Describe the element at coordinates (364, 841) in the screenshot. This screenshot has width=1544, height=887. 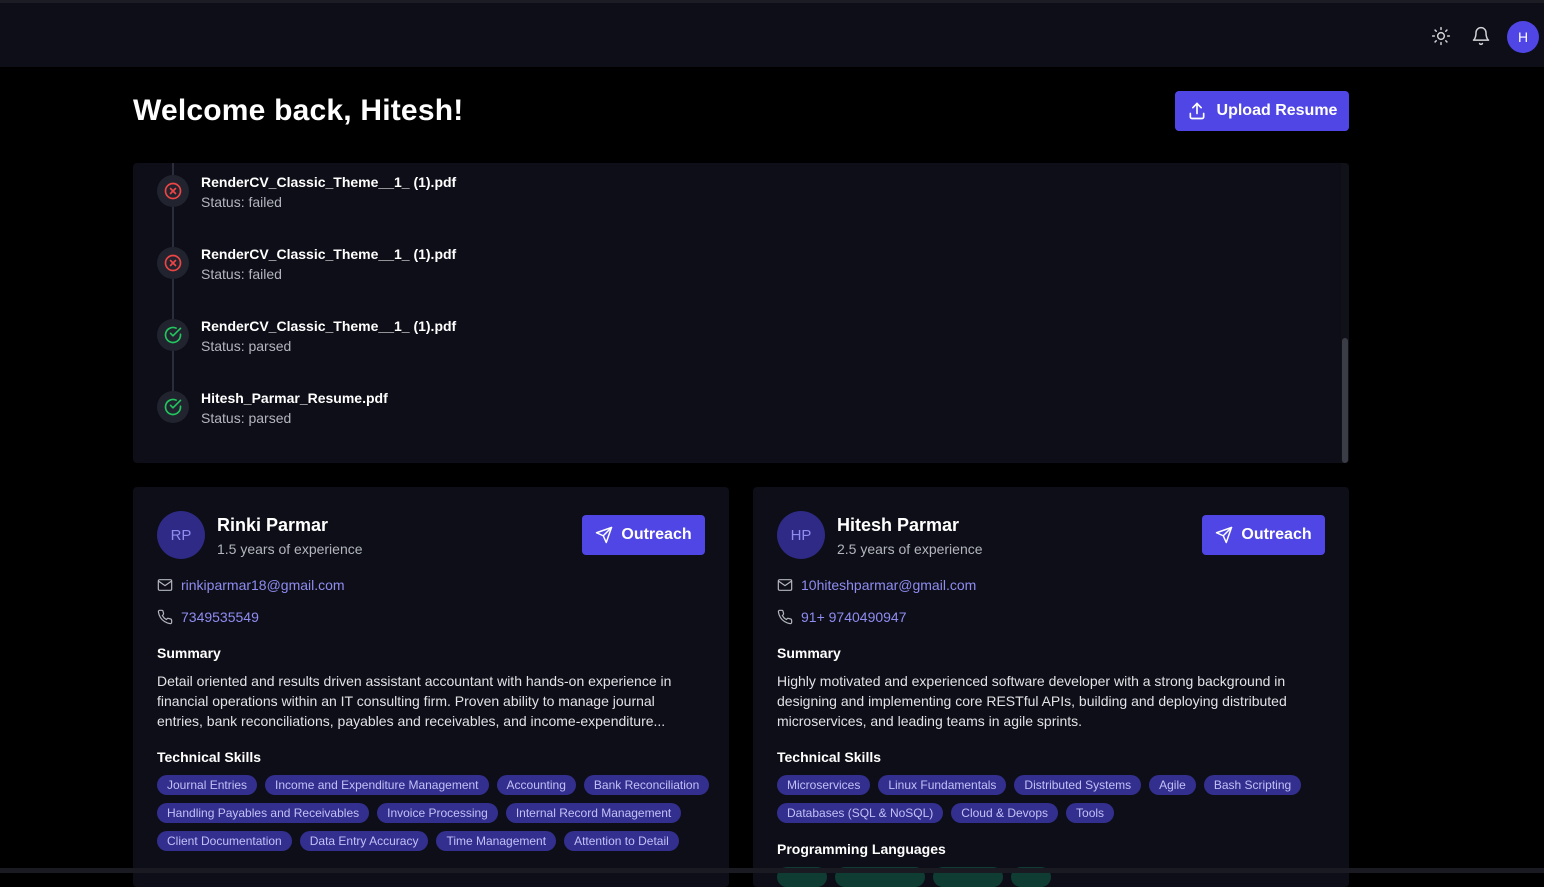
I see `skill-chip: Data Entry Accuracy` at that location.